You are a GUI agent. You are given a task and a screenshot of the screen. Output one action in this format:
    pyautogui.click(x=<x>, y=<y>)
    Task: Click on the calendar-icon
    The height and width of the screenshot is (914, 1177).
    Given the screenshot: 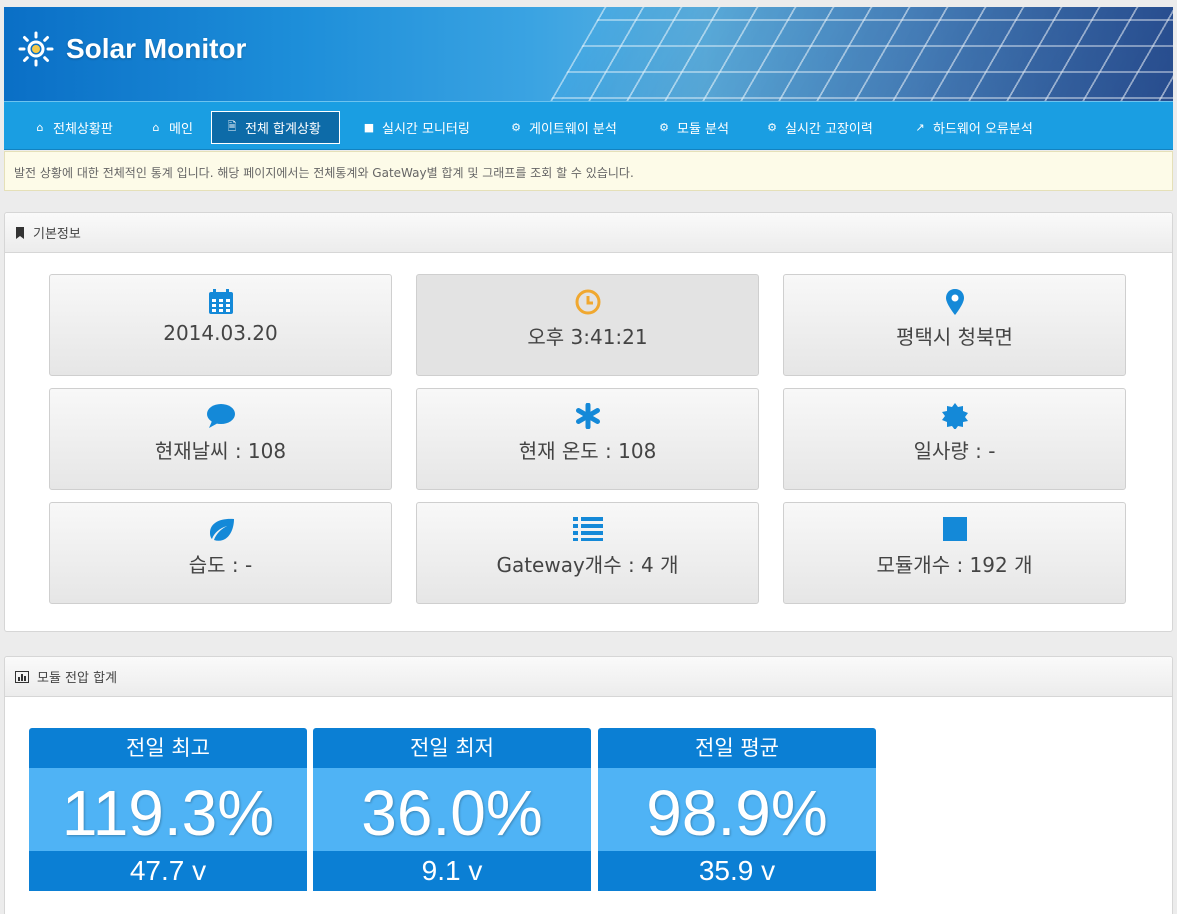 What is the action you would take?
    pyautogui.click(x=220, y=302)
    